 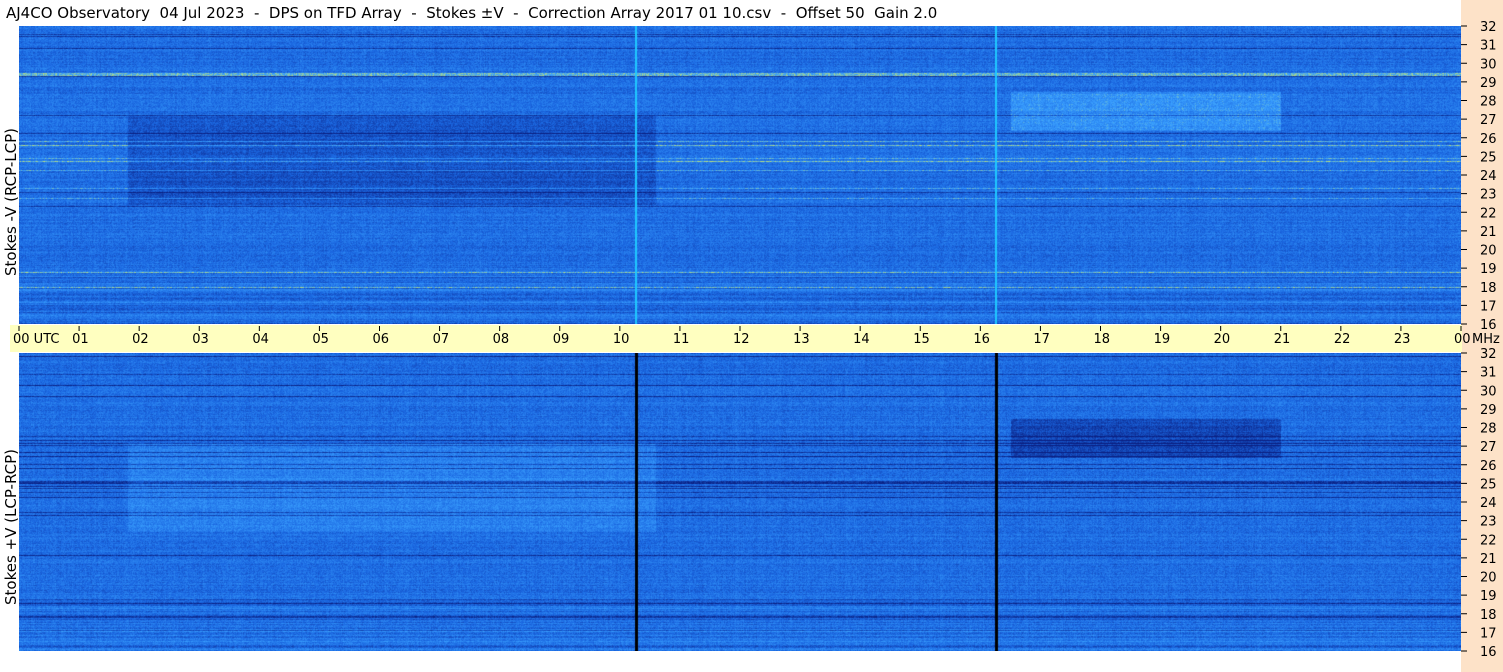 I want to click on utc-label-01: 01, so click(x=80, y=339).